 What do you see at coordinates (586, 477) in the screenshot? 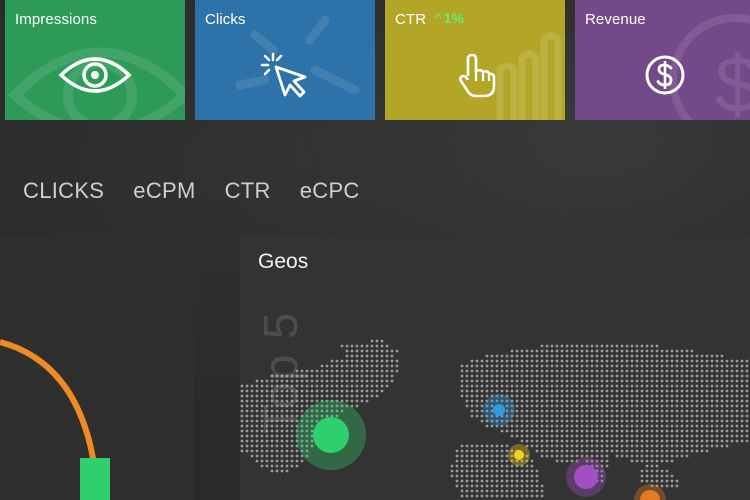
I see `geo-marker-purple` at bounding box center [586, 477].